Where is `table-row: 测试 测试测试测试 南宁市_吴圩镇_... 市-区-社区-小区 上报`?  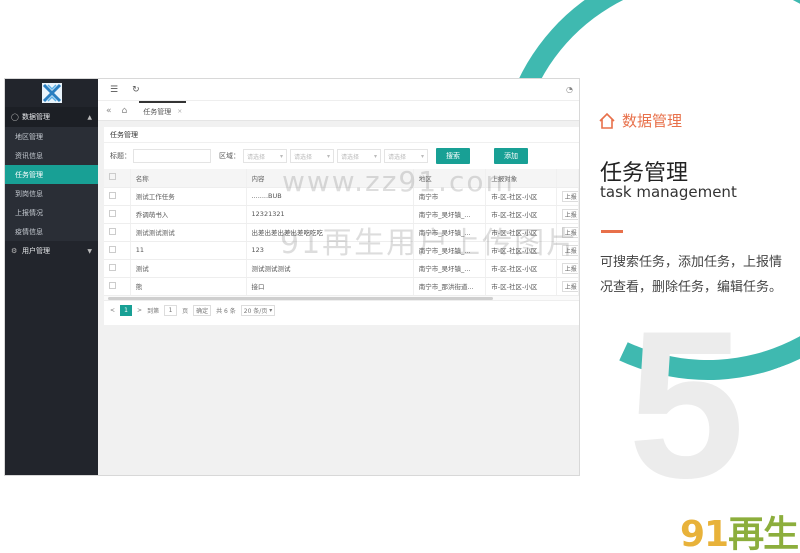 table-row: 测试 测试测试测试 南宁市_吴圩镇_... 市-区-社区-小区 上报 is located at coordinates (341, 268).